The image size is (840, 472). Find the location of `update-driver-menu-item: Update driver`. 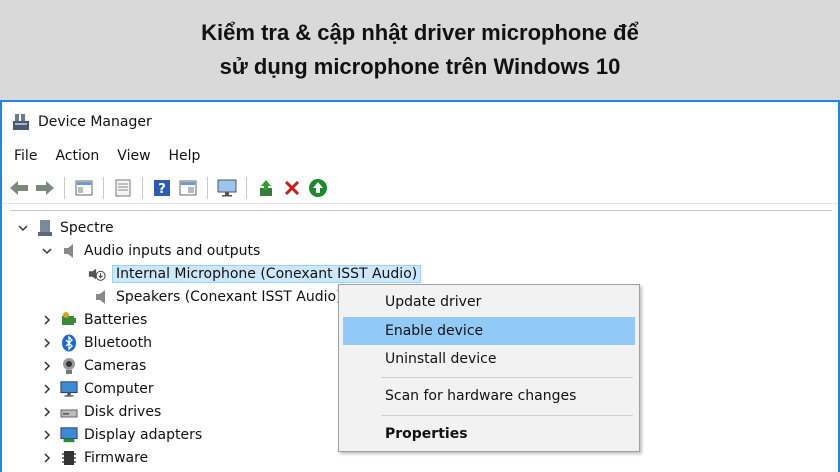

update-driver-menu-item: Update driver is located at coordinates (489, 302).